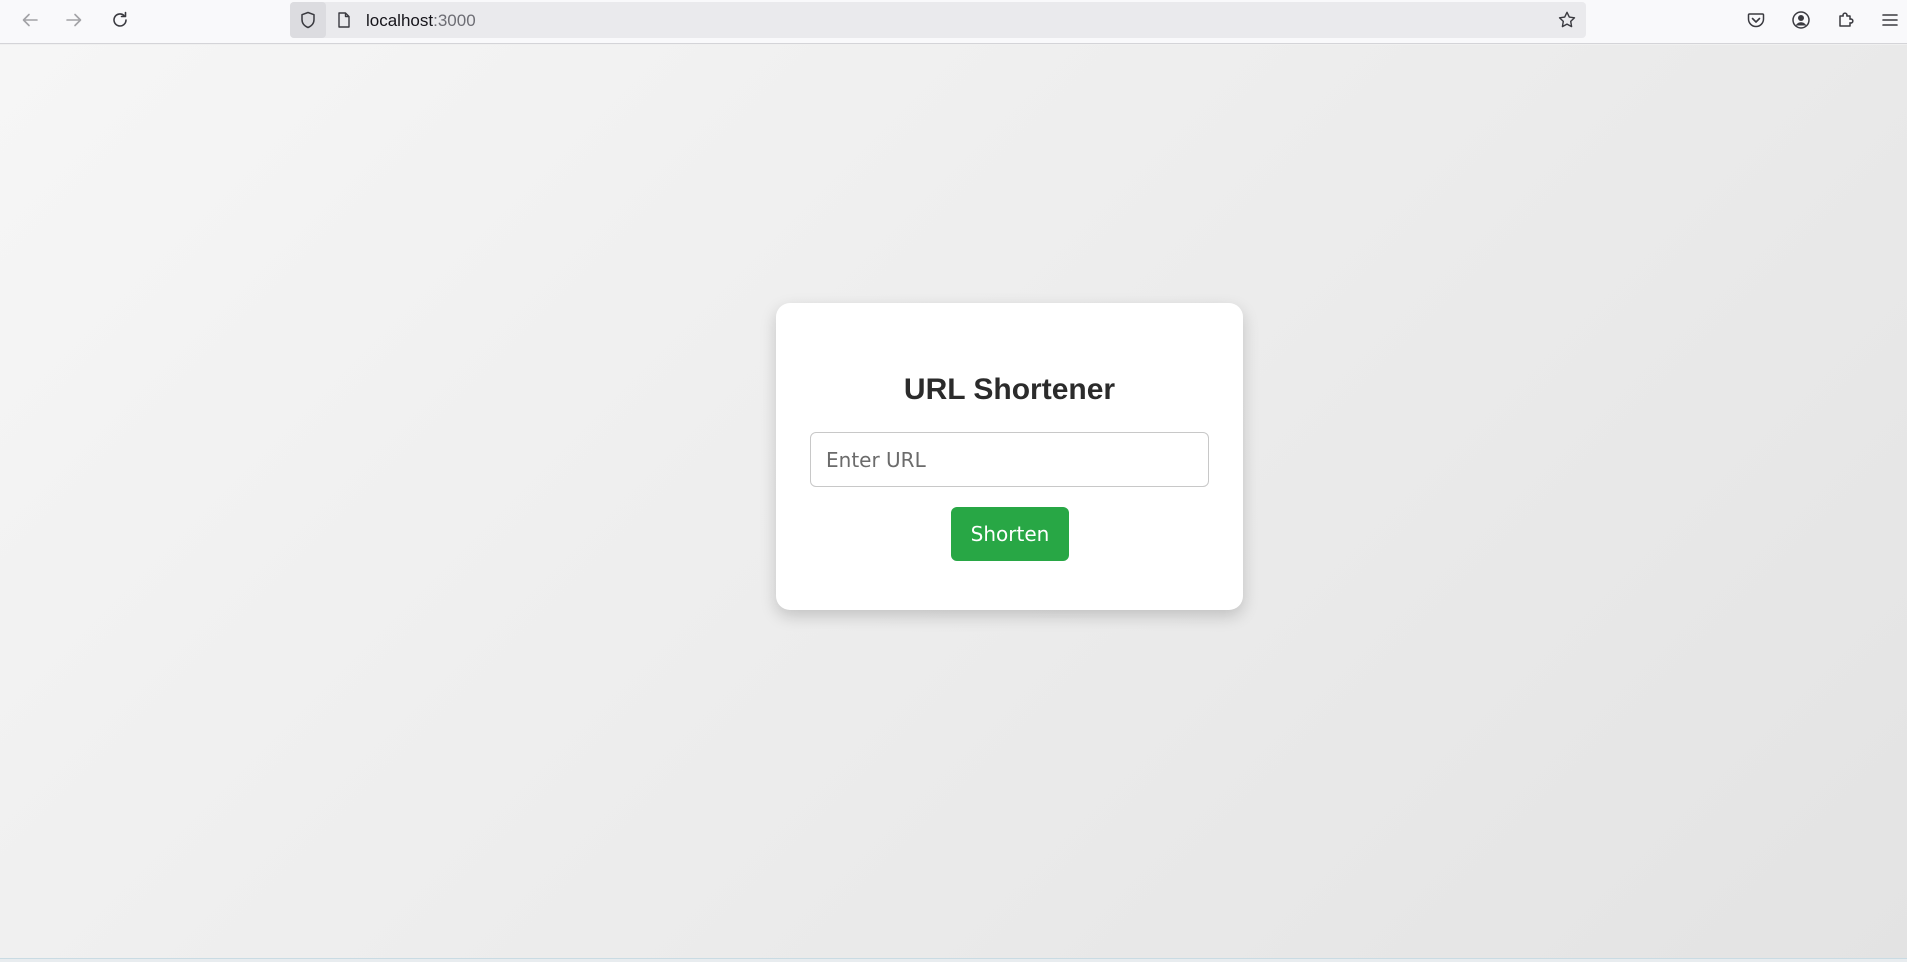 Image resolution: width=1907 pixels, height=962 pixels. I want to click on tracking-protection-button, so click(308, 20).